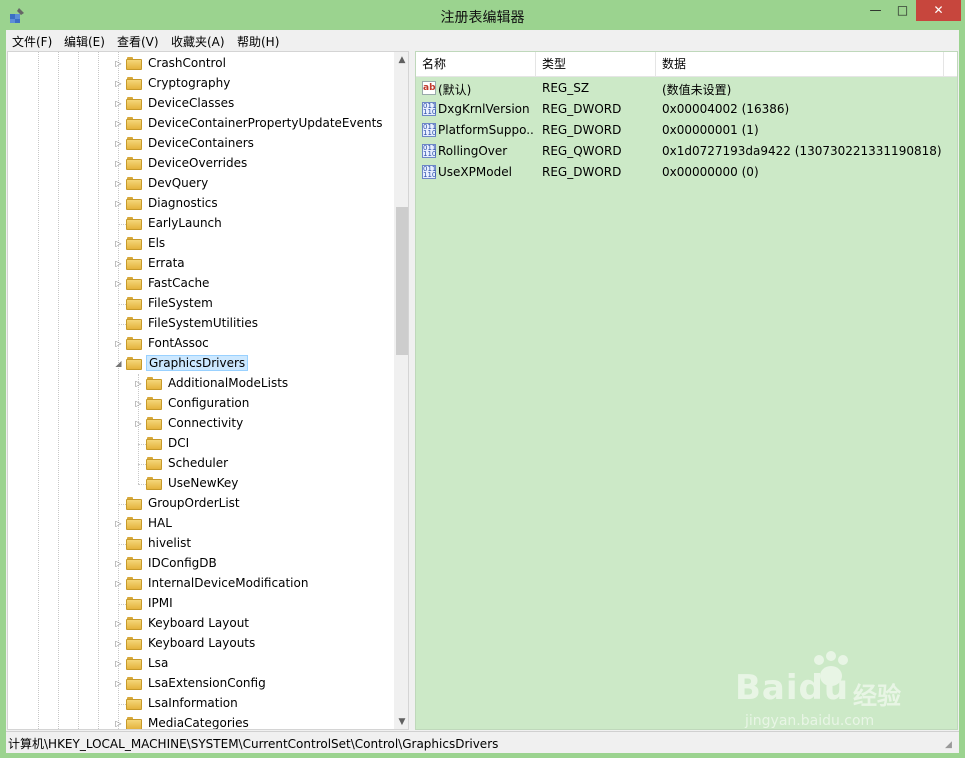 The width and height of the screenshot is (965, 758). I want to click on value-data: 0x1d0727193da9422 (130730221331190818), so click(802, 151).